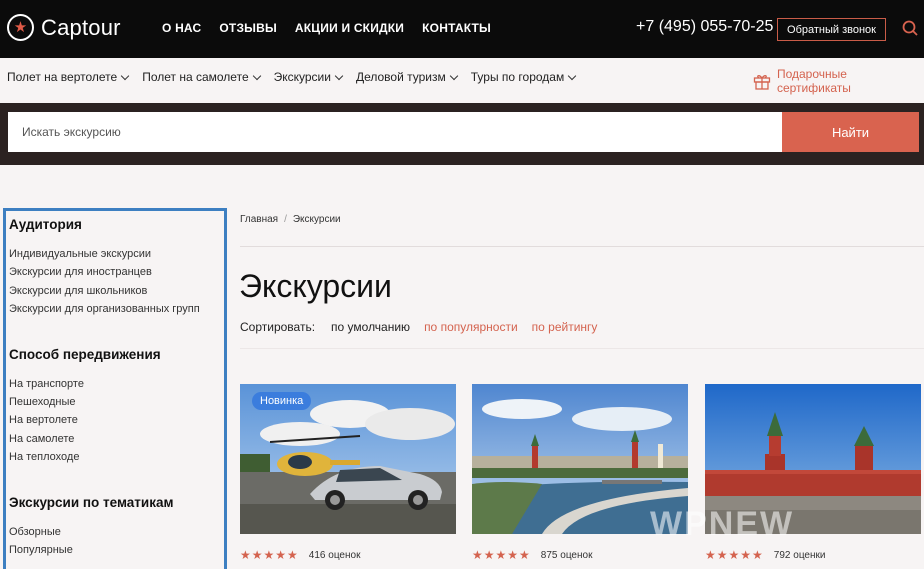  I want to click on sort-popularity: по популярности, so click(471, 327).